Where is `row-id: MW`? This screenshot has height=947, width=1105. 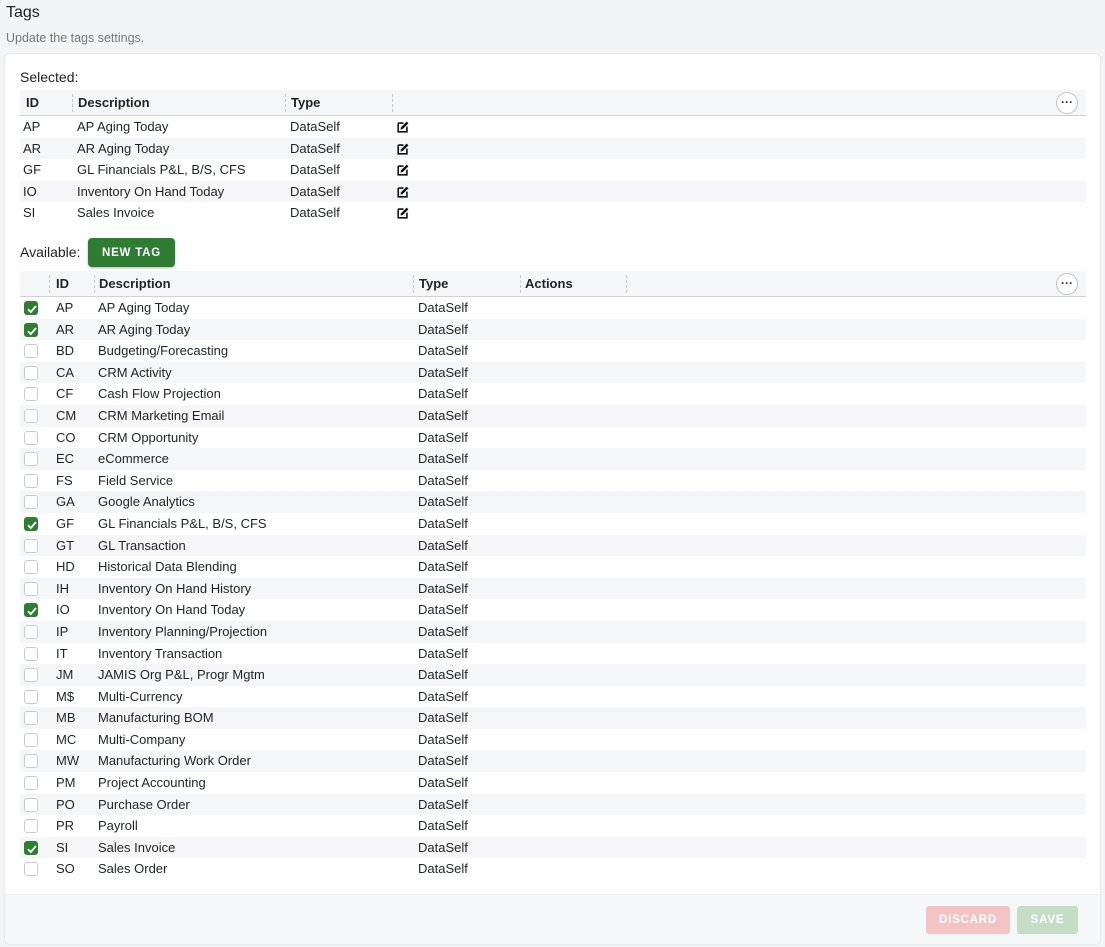
row-id: MW is located at coordinates (68, 761).